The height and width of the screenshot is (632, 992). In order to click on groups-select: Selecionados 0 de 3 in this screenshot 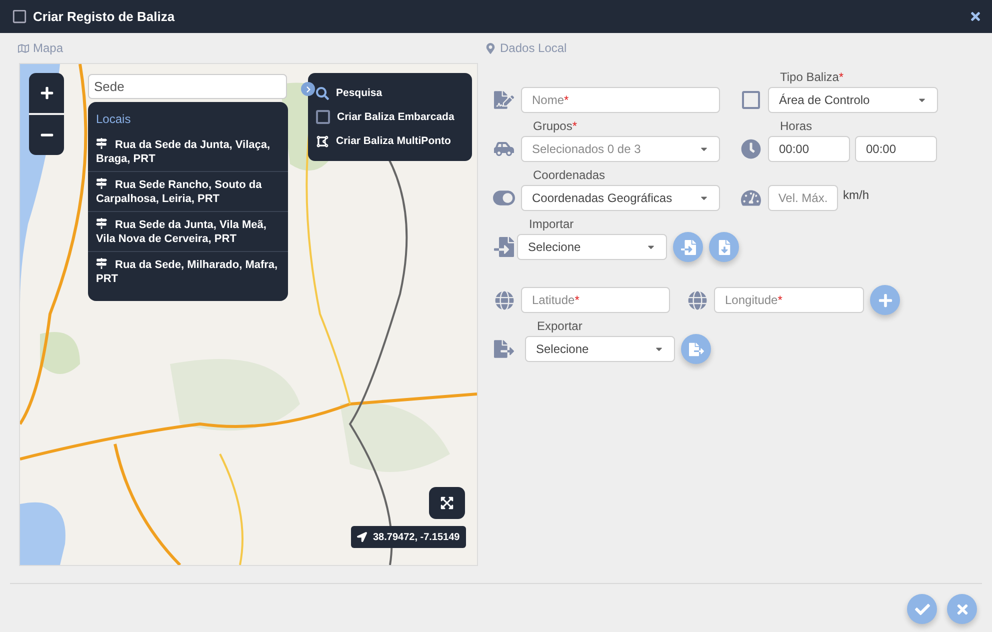, I will do `click(620, 149)`.